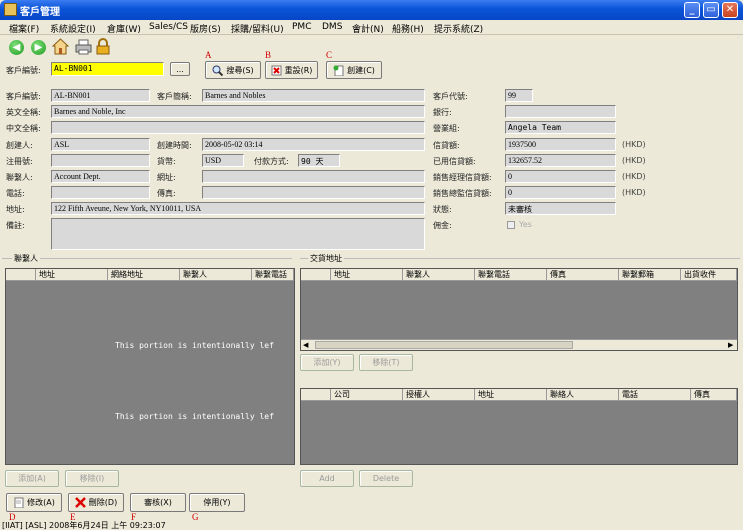 The image size is (743, 530). What do you see at coordinates (60, 46) in the screenshot?
I see `home-icon` at bounding box center [60, 46].